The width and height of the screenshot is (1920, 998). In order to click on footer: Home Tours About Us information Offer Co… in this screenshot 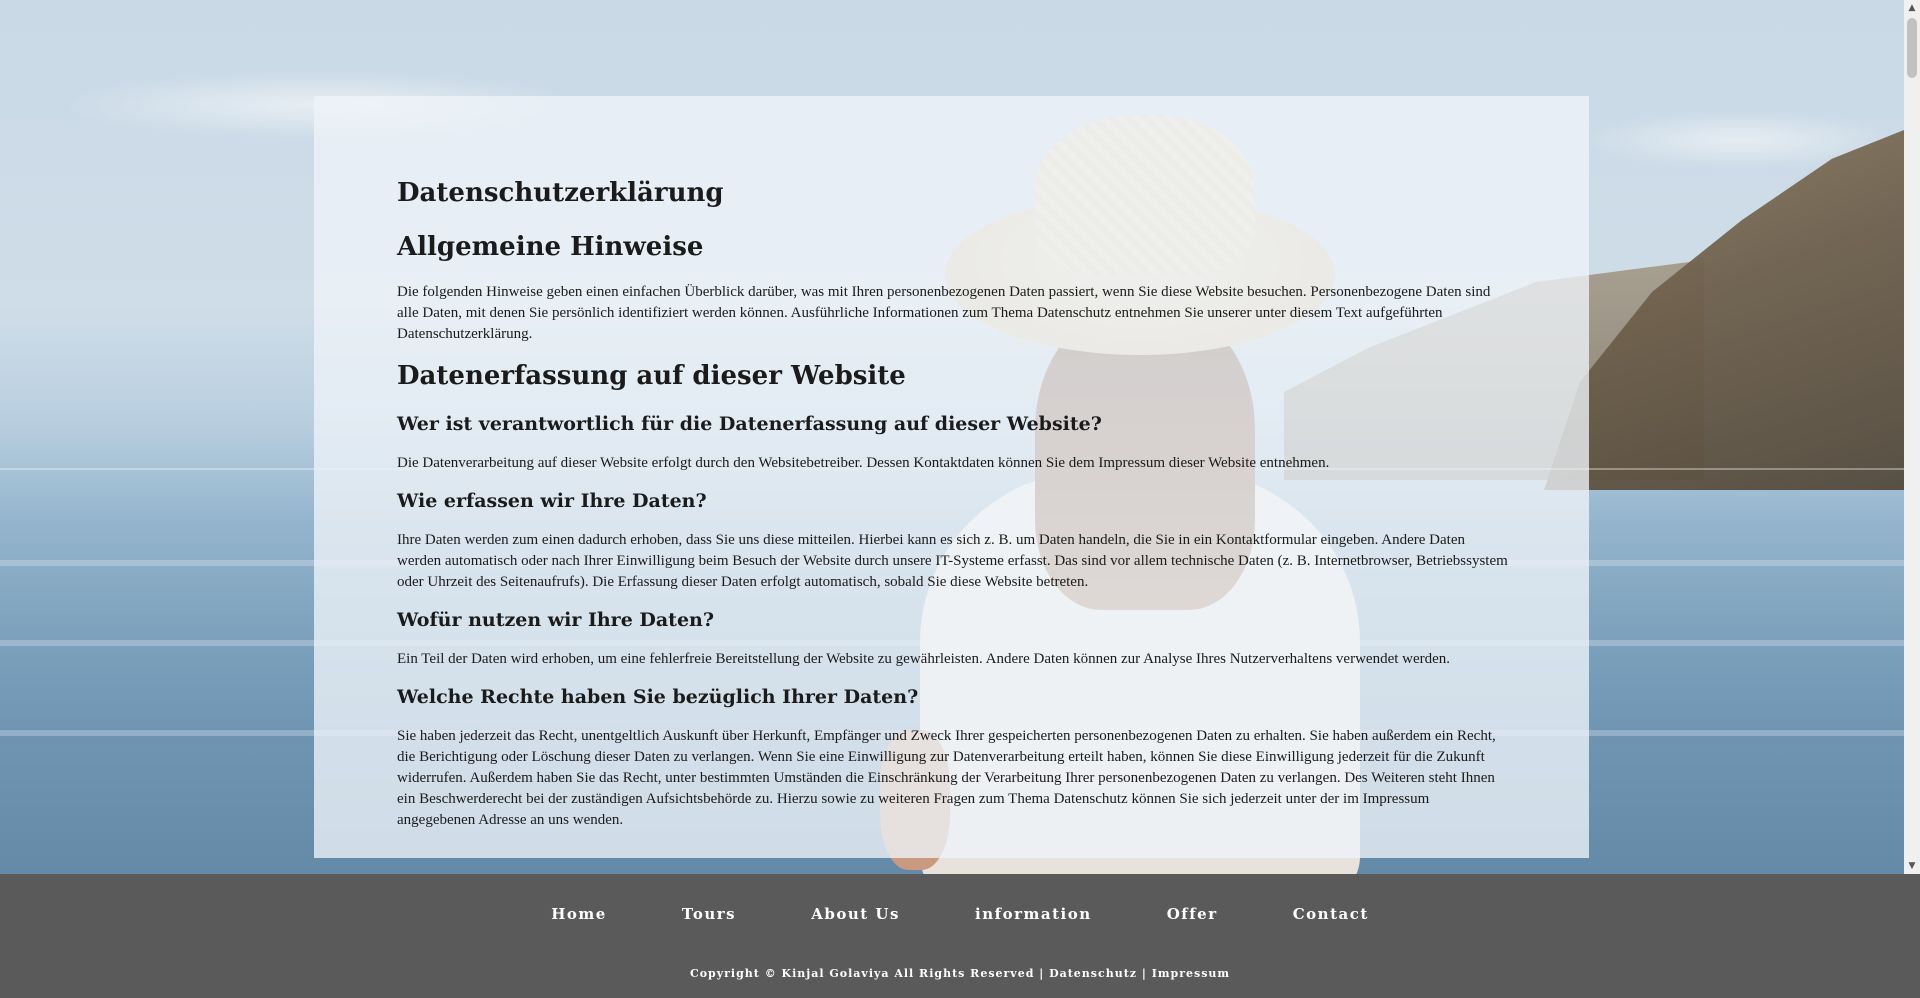, I will do `click(960, 936)`.